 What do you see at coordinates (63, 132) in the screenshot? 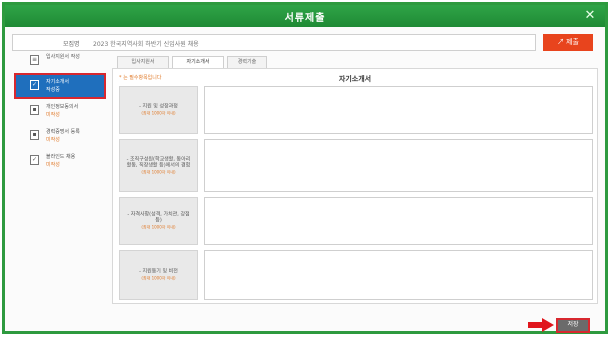
I see `sidebar-item-label: 경력증명서 등록` at bounding box center [63, 132].